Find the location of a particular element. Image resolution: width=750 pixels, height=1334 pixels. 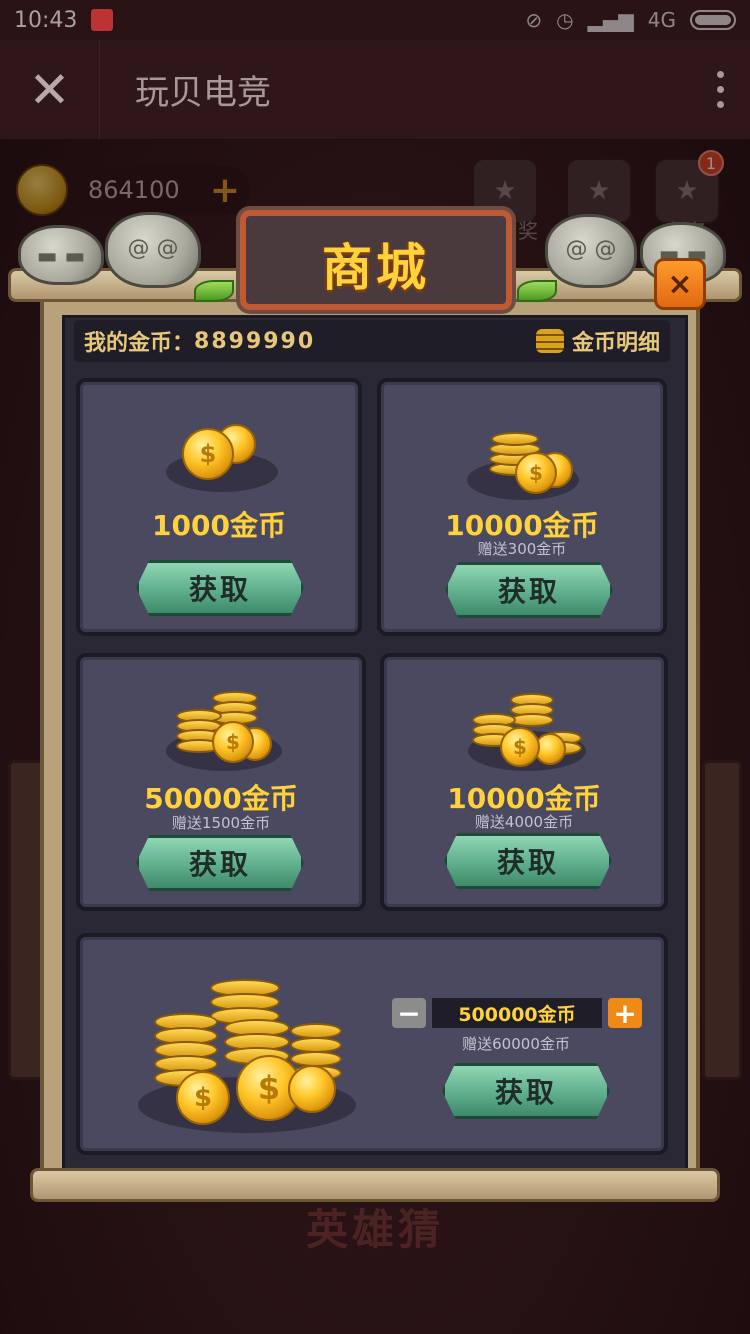

package-bonus: 赠送300金币 is located at coordinates (522, 549).